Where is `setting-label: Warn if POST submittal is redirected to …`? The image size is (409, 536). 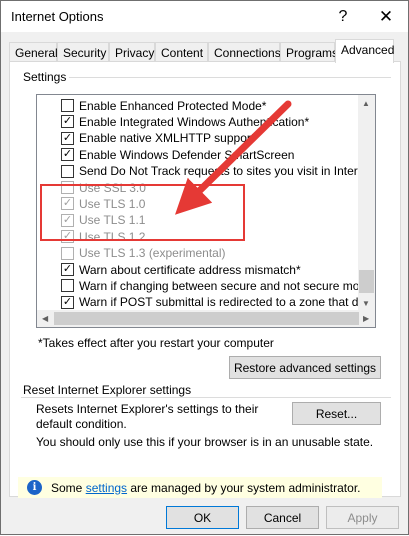 setting-label: Warn if POST submittal is redirected to … is located at coordinates (227, 302).